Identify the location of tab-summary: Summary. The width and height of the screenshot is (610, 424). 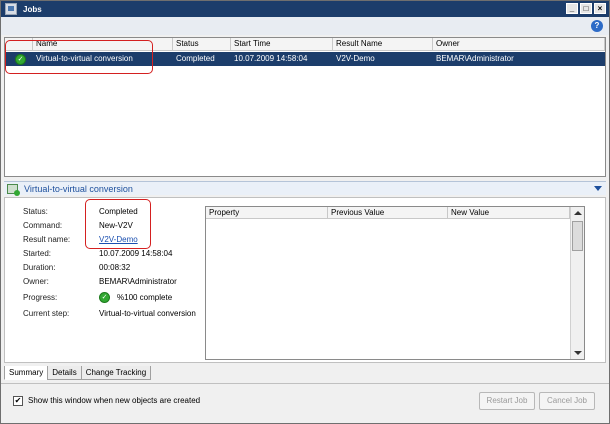
(26, 373).